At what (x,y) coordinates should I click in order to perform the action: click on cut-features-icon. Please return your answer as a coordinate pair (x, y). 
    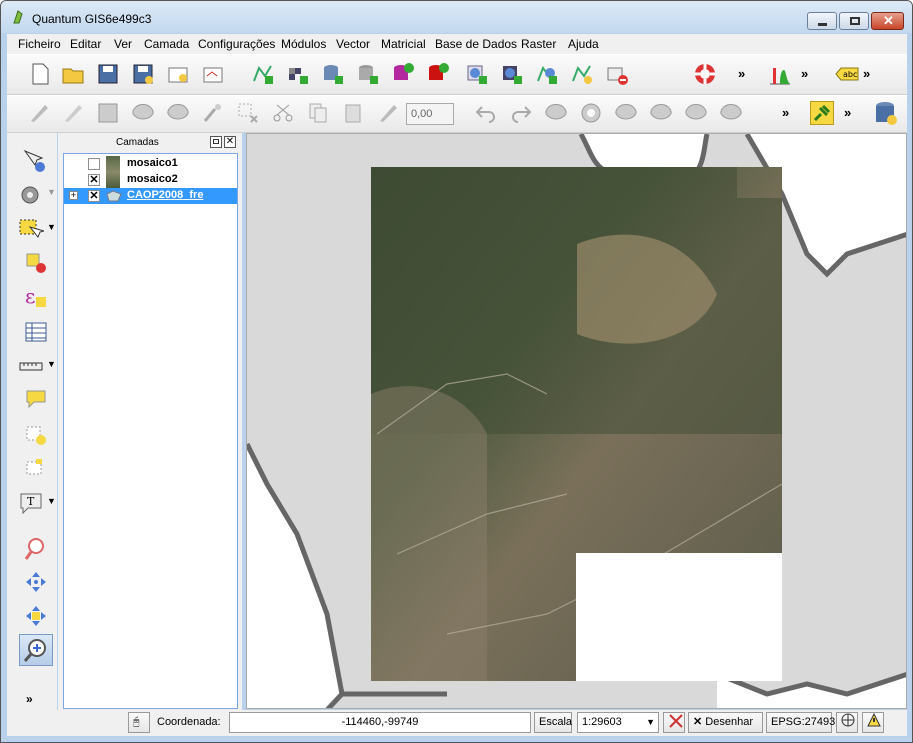
    Looking at the image, I should click on (283, 113).